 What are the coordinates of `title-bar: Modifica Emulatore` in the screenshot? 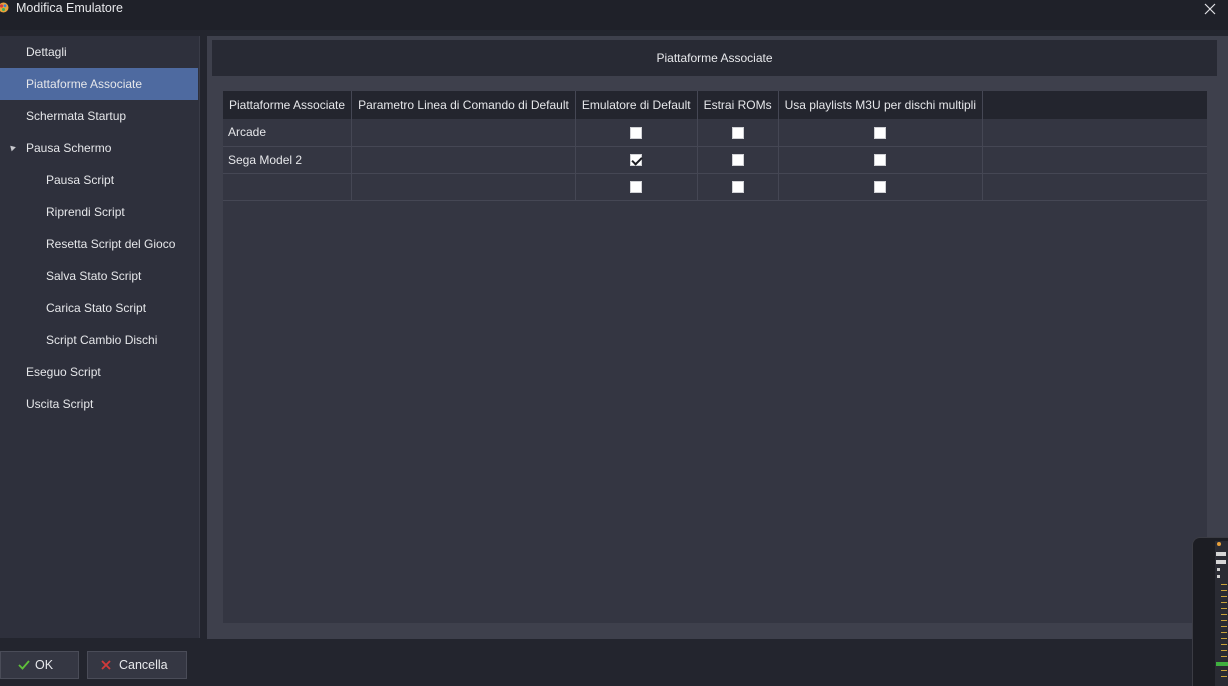 It's located at (614, 15).